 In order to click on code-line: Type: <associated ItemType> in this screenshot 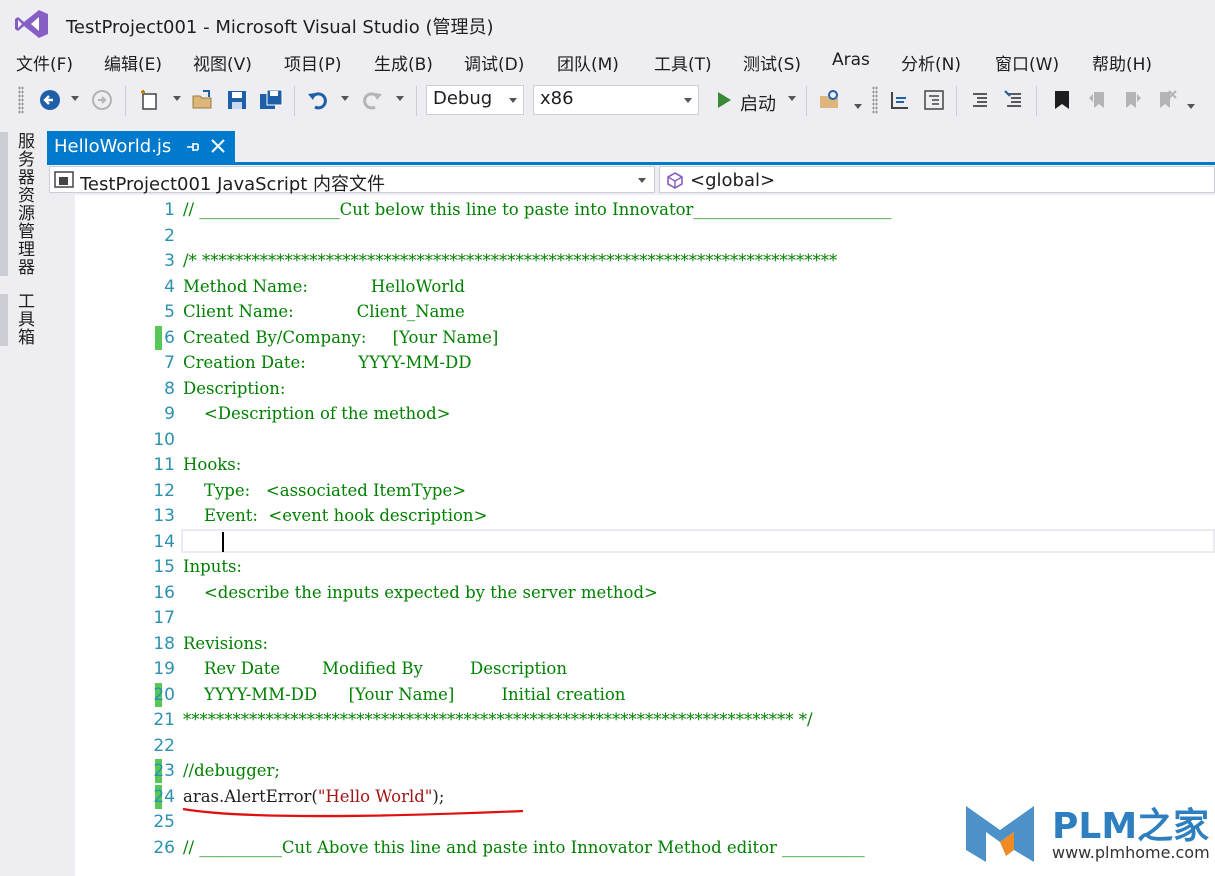, I will do `click(324, 490)`.